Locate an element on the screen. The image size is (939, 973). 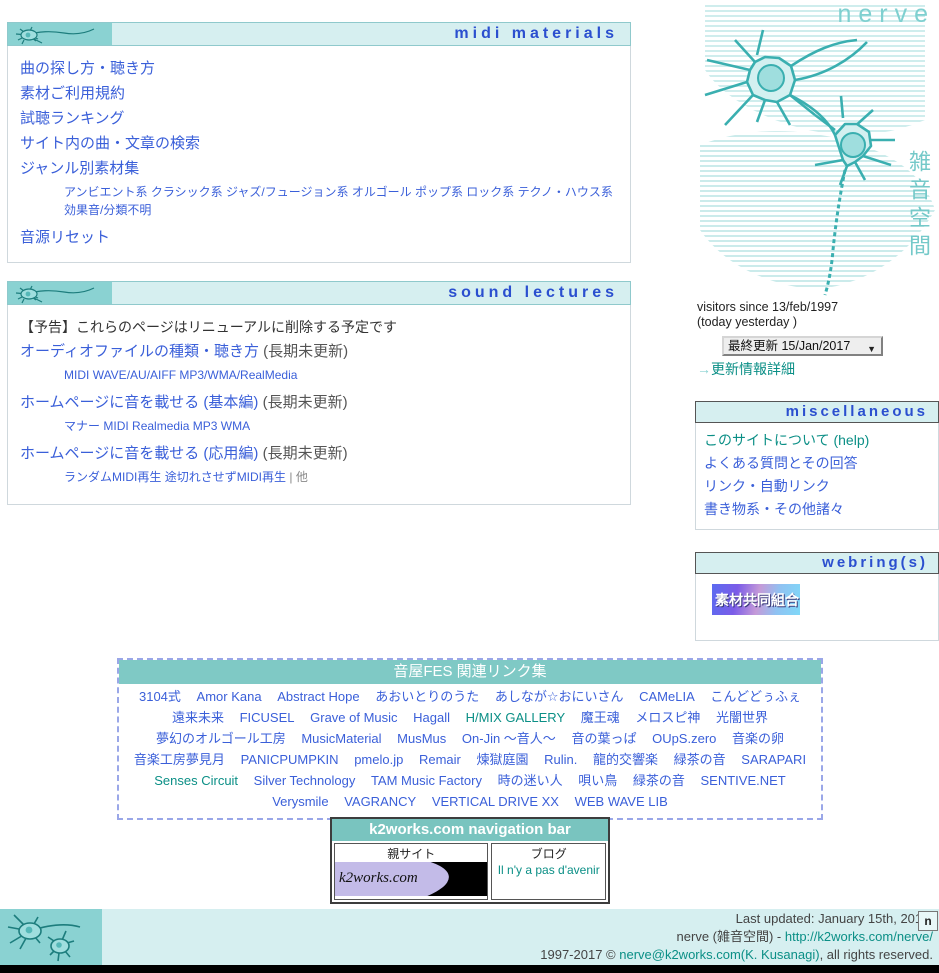
site-subtitle-vertical: 雑音空間 is located at coordinates (918, 206).